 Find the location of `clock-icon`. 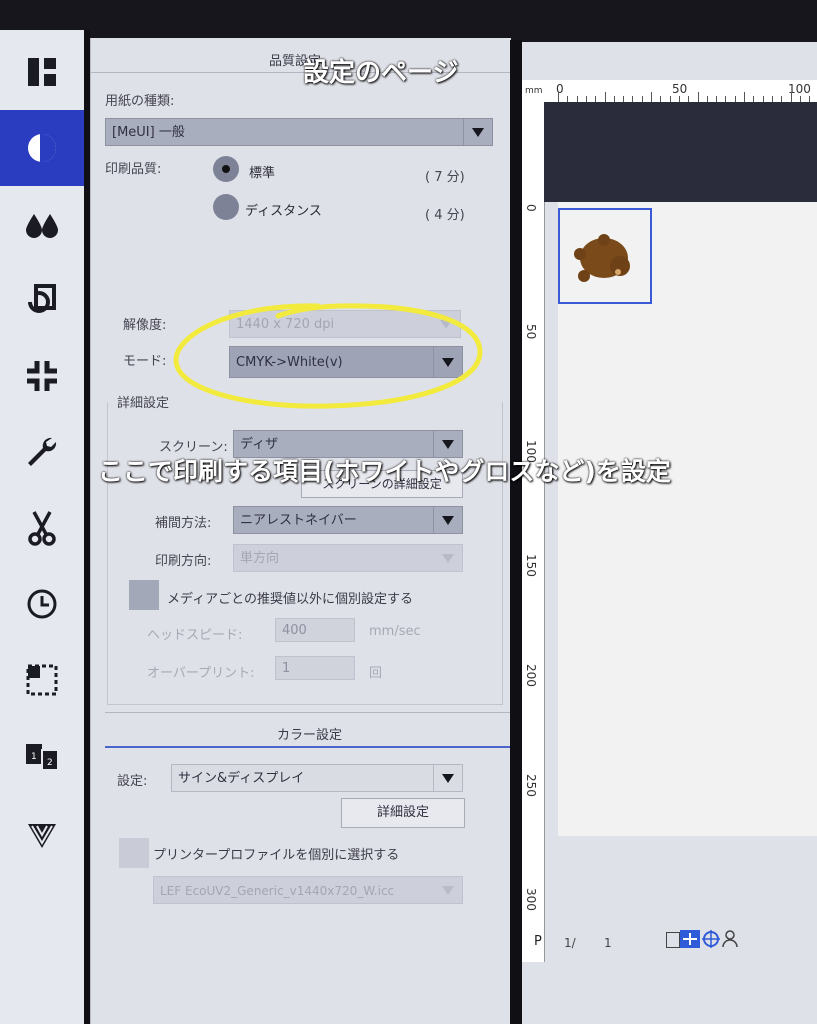

clock-icon is located at coordinates (42, 604).